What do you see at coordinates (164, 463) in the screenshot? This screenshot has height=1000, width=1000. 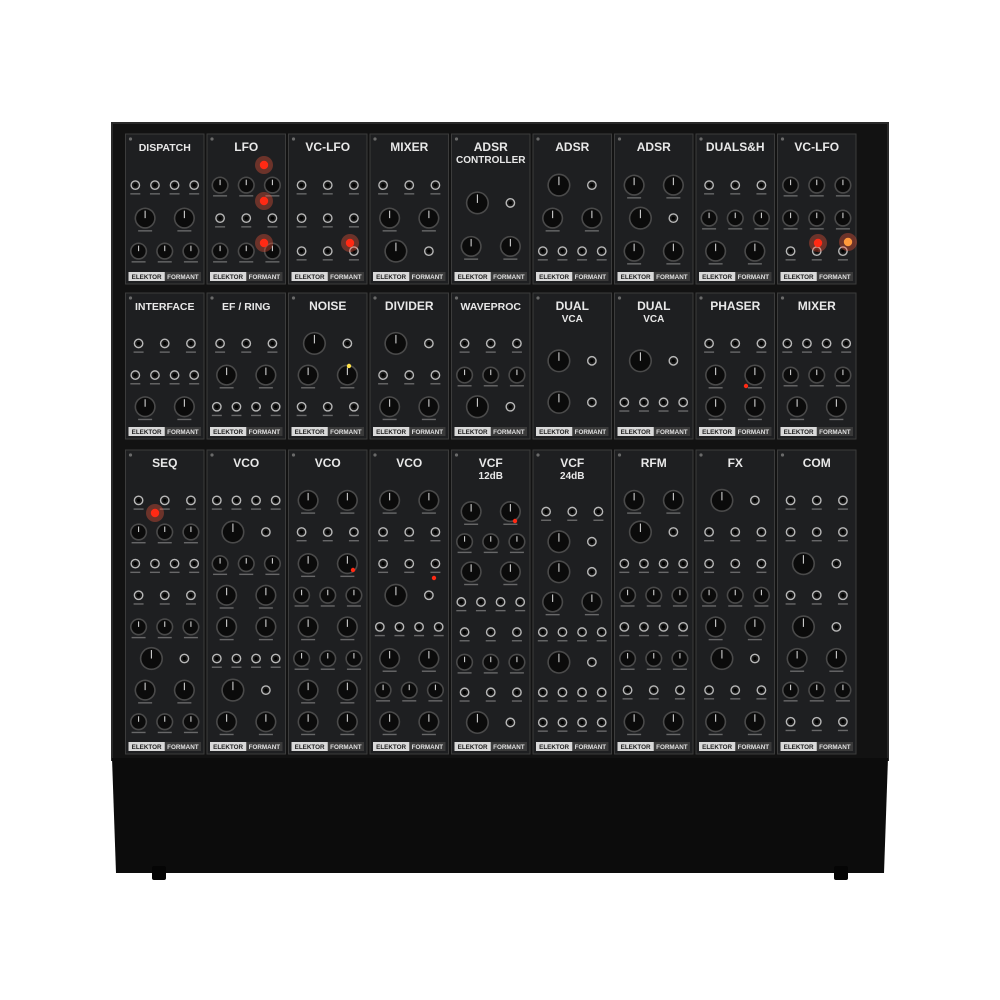 I see `module-title: SEQ` at bounding box center [164, 463].